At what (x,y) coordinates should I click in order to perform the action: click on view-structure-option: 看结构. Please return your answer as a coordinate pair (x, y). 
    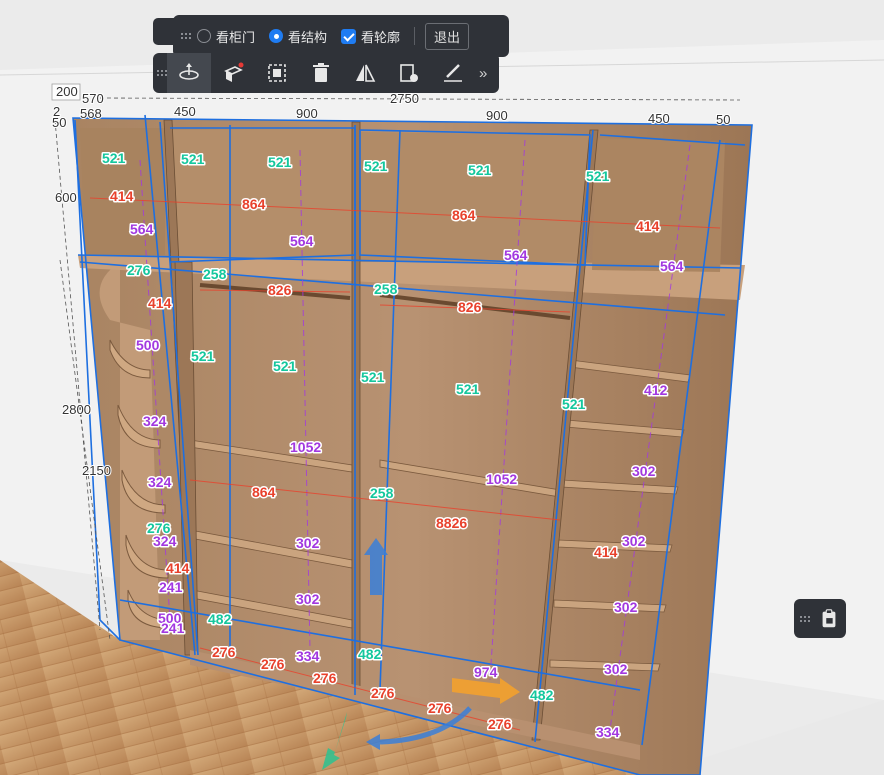
    Looking at the image, I should click on (298, 36).